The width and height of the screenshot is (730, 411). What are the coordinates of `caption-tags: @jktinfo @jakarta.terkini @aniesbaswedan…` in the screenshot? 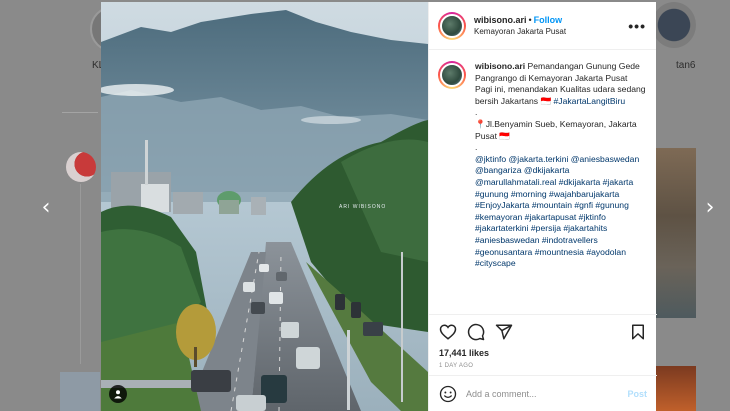 It's located at (560, 212).